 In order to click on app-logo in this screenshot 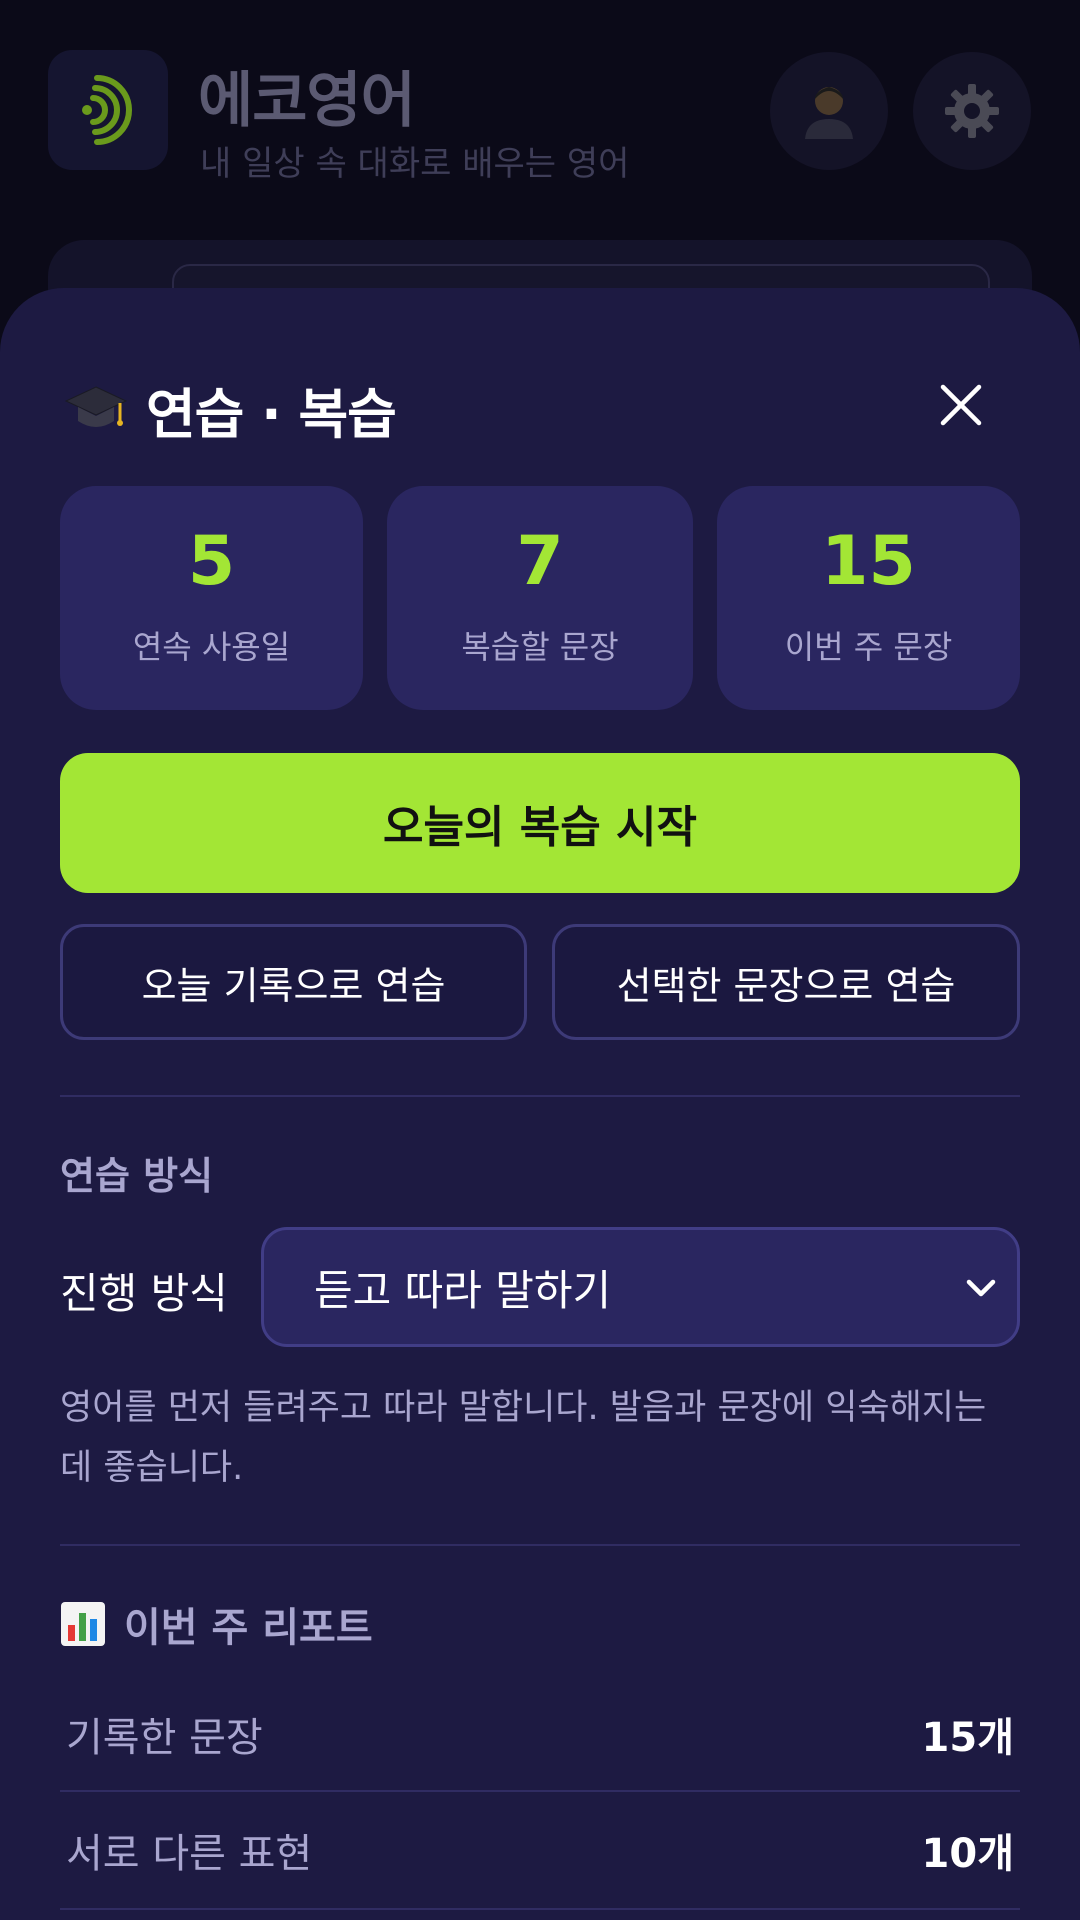, I will do `click(108, 110)`.